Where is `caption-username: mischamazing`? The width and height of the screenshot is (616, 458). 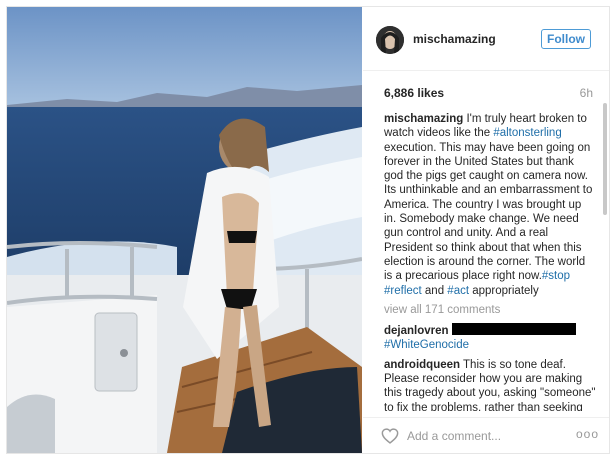 caption-username: mischamazing is located at coordinates (423, 119).